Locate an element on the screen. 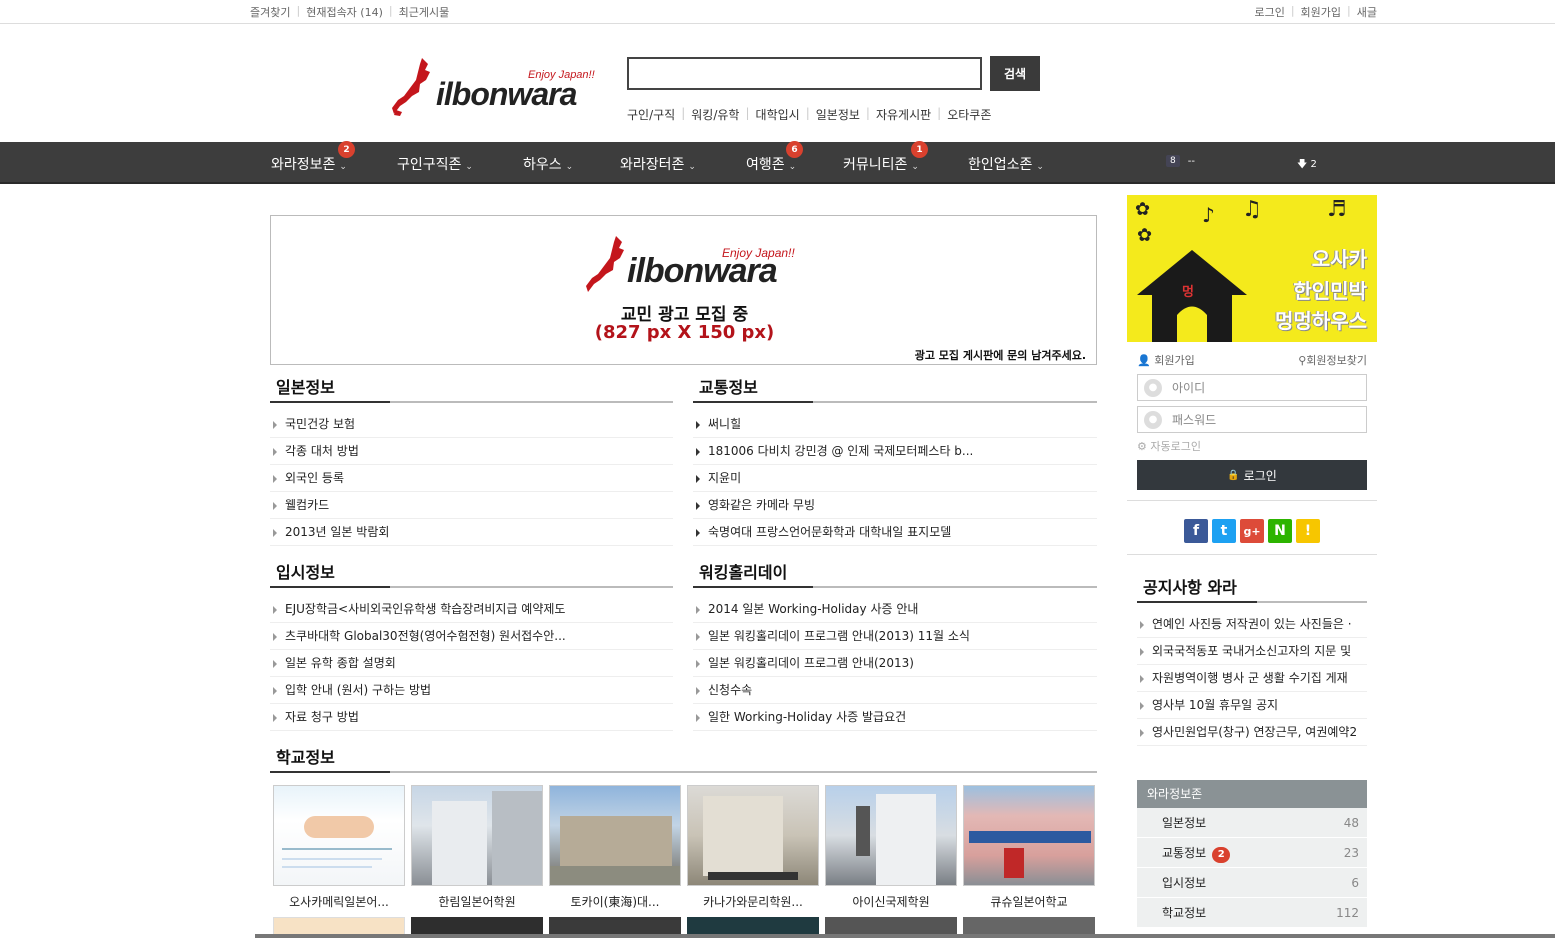 The height and width of the screenshot is (938, 1555). school-thumbnail is located at coordinates (477, 835).